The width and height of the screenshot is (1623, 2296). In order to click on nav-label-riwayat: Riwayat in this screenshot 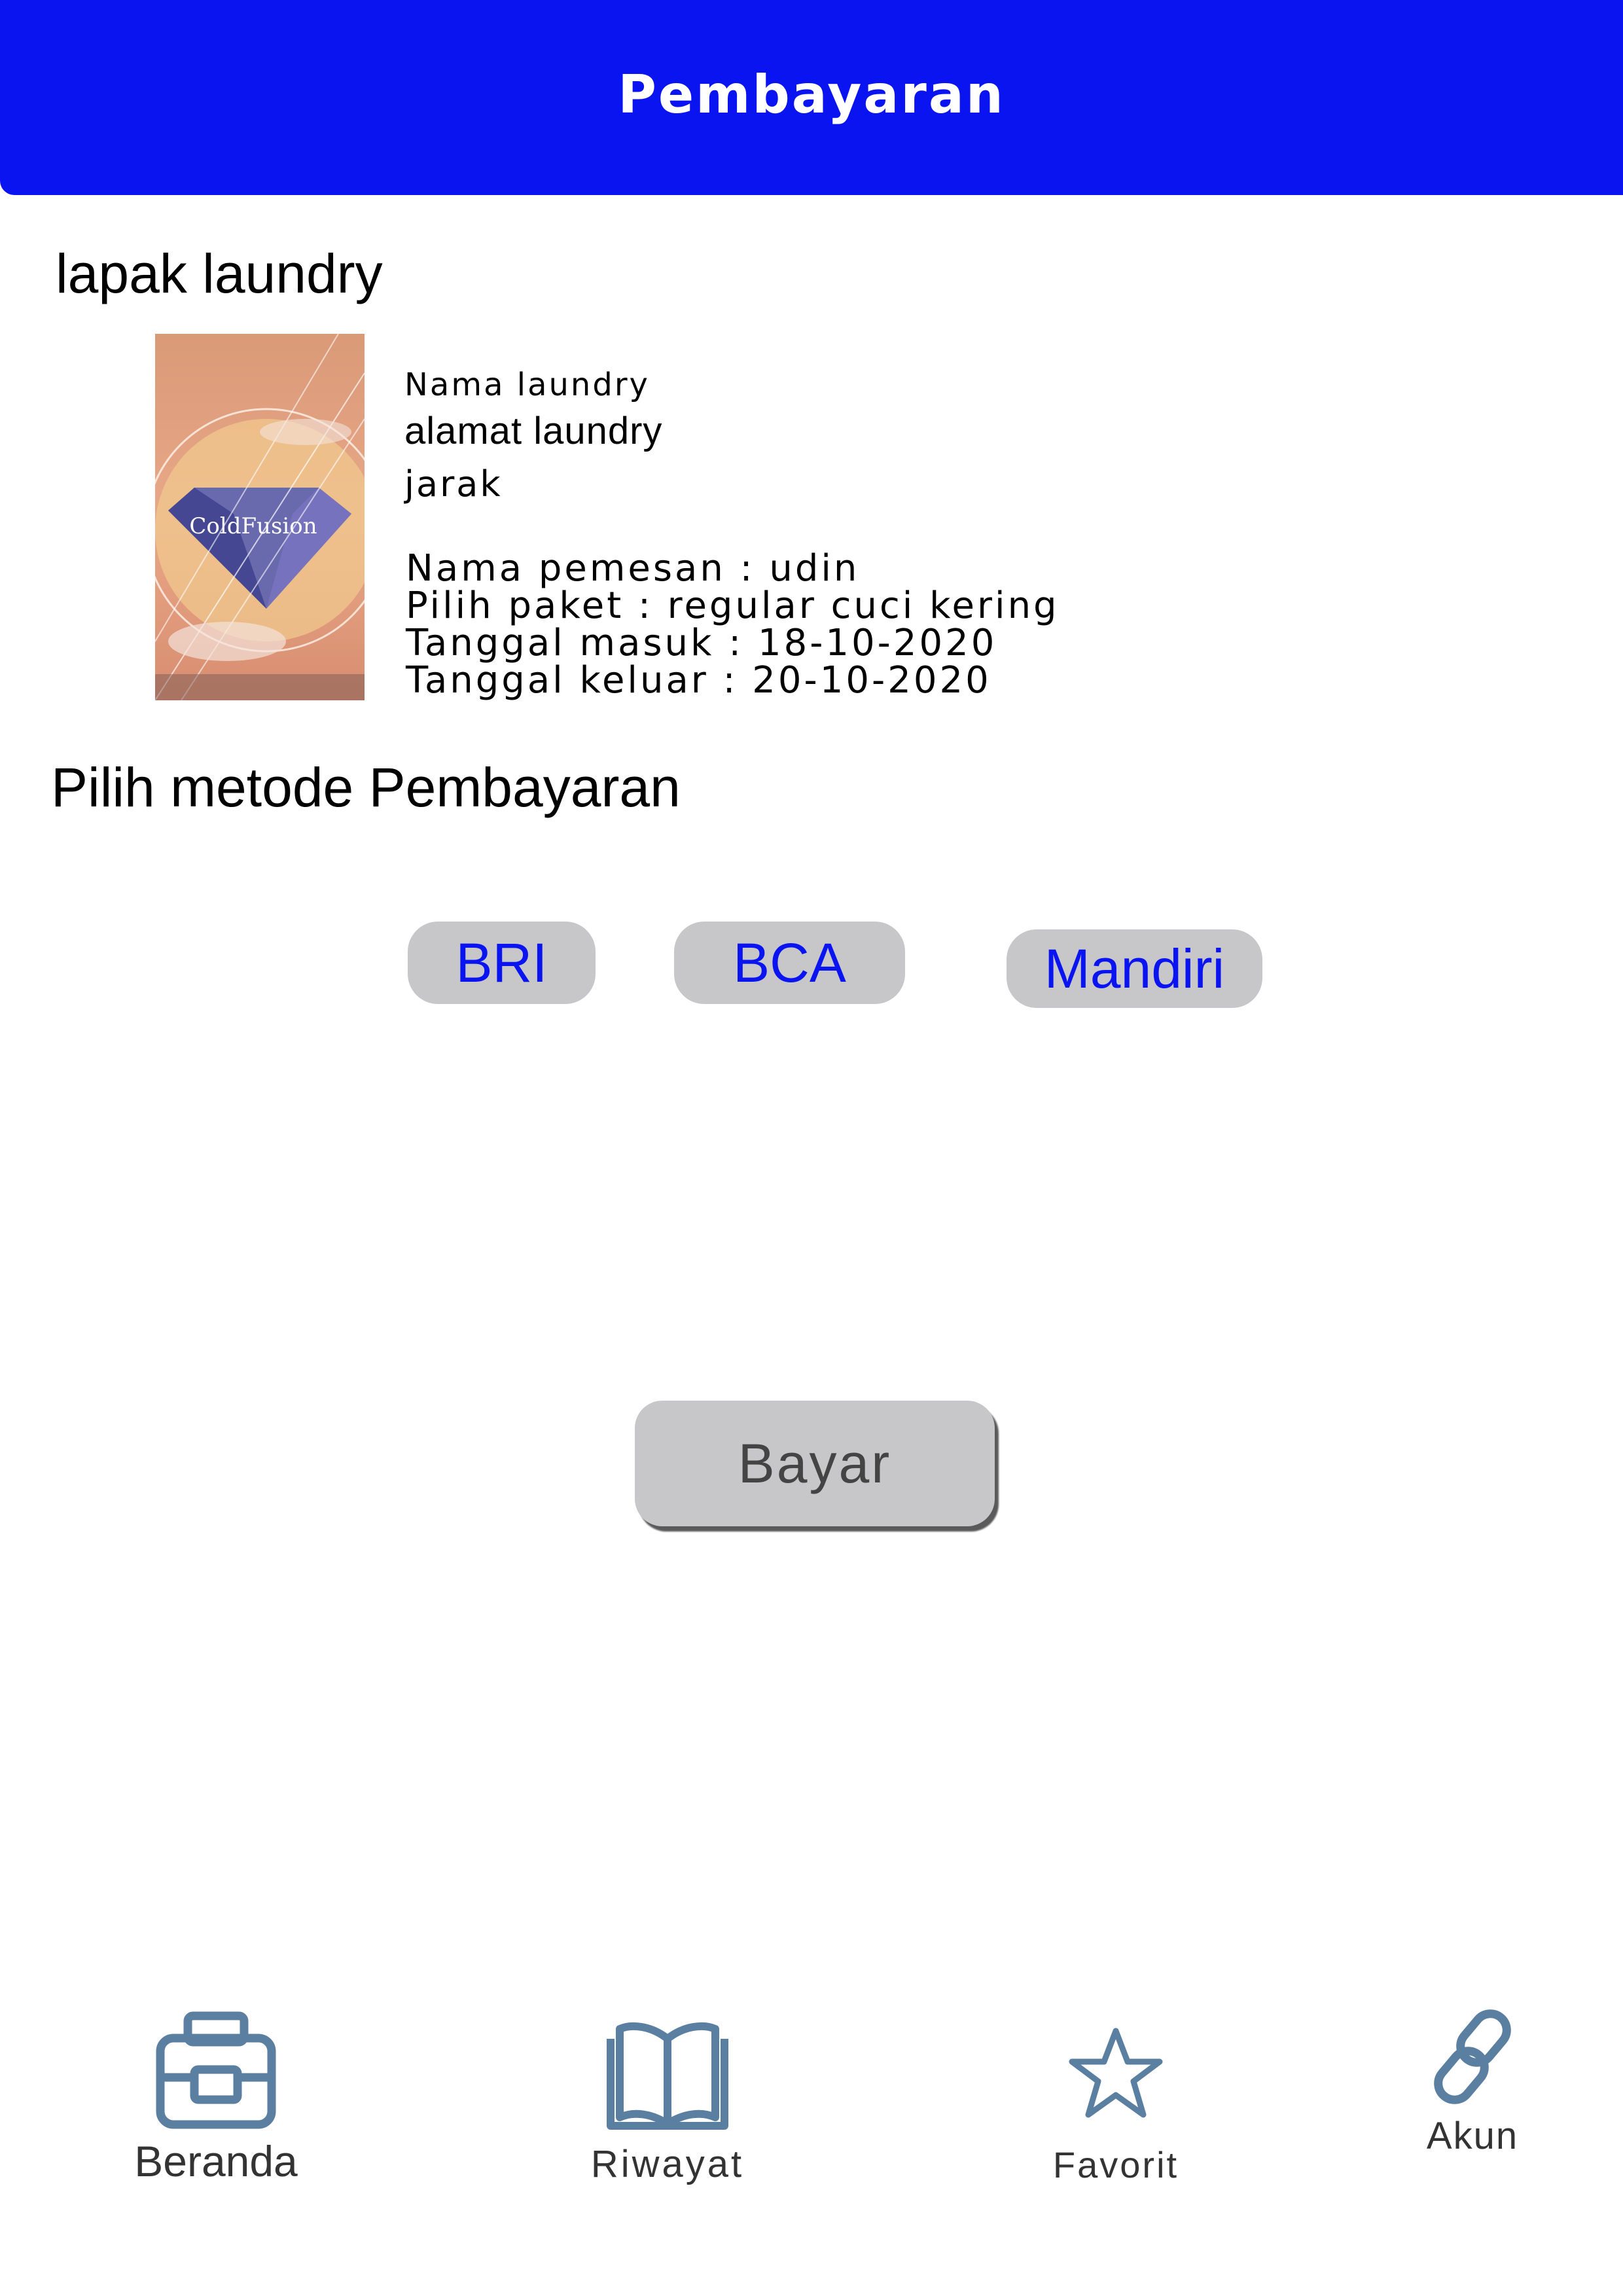, I will do `click(668, 2164)`.